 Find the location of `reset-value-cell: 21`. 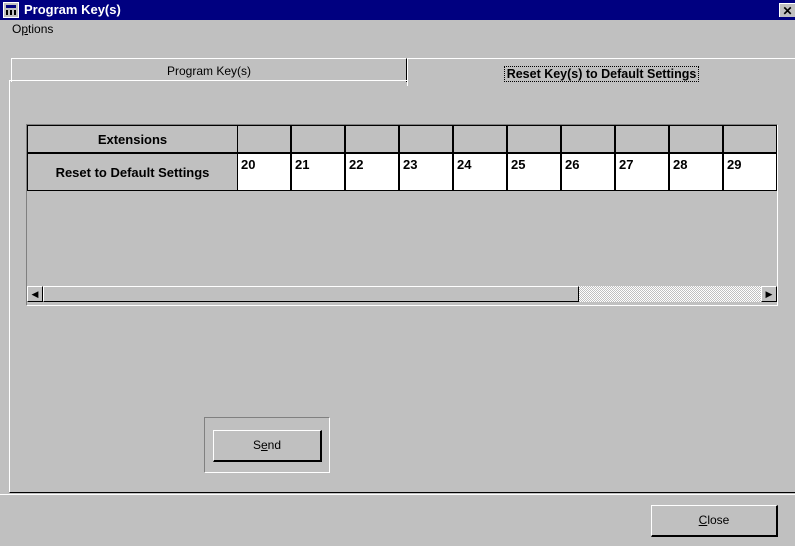

reset-value-cell: 21 is located at coordinates (318, 172).